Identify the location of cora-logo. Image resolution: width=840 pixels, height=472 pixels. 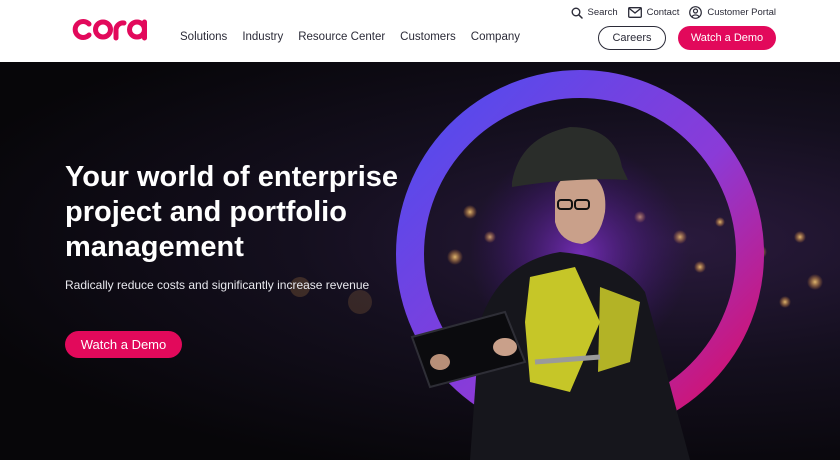
(113, 28).